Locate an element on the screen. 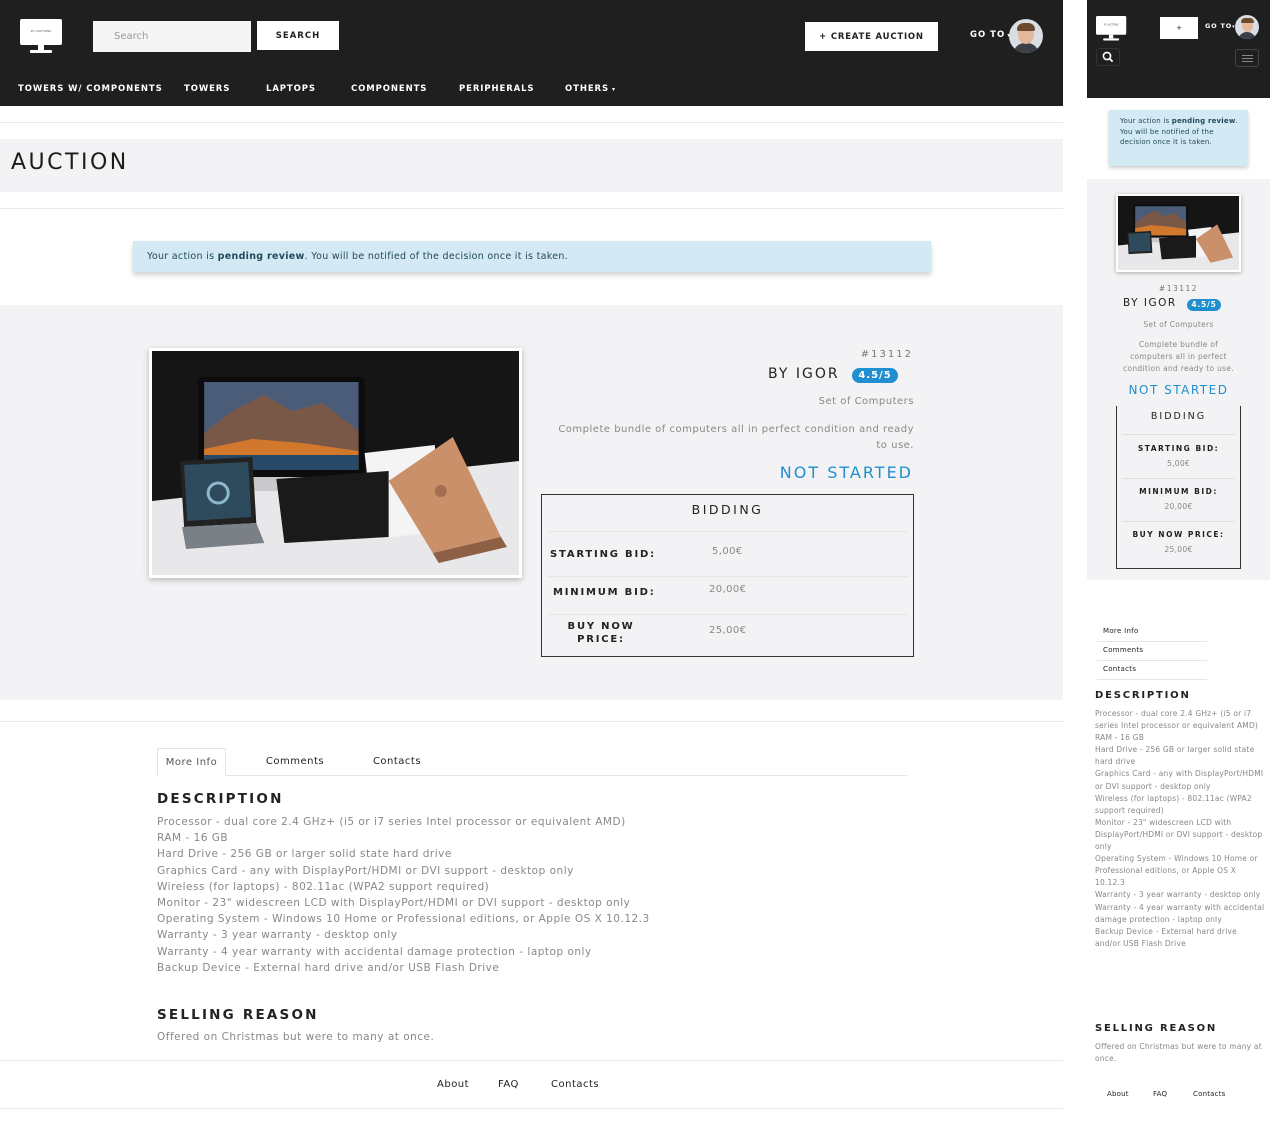 The width and height of the screenshot is (1270, 1125). hamburger-icon is located at coordinates (1247, 58).